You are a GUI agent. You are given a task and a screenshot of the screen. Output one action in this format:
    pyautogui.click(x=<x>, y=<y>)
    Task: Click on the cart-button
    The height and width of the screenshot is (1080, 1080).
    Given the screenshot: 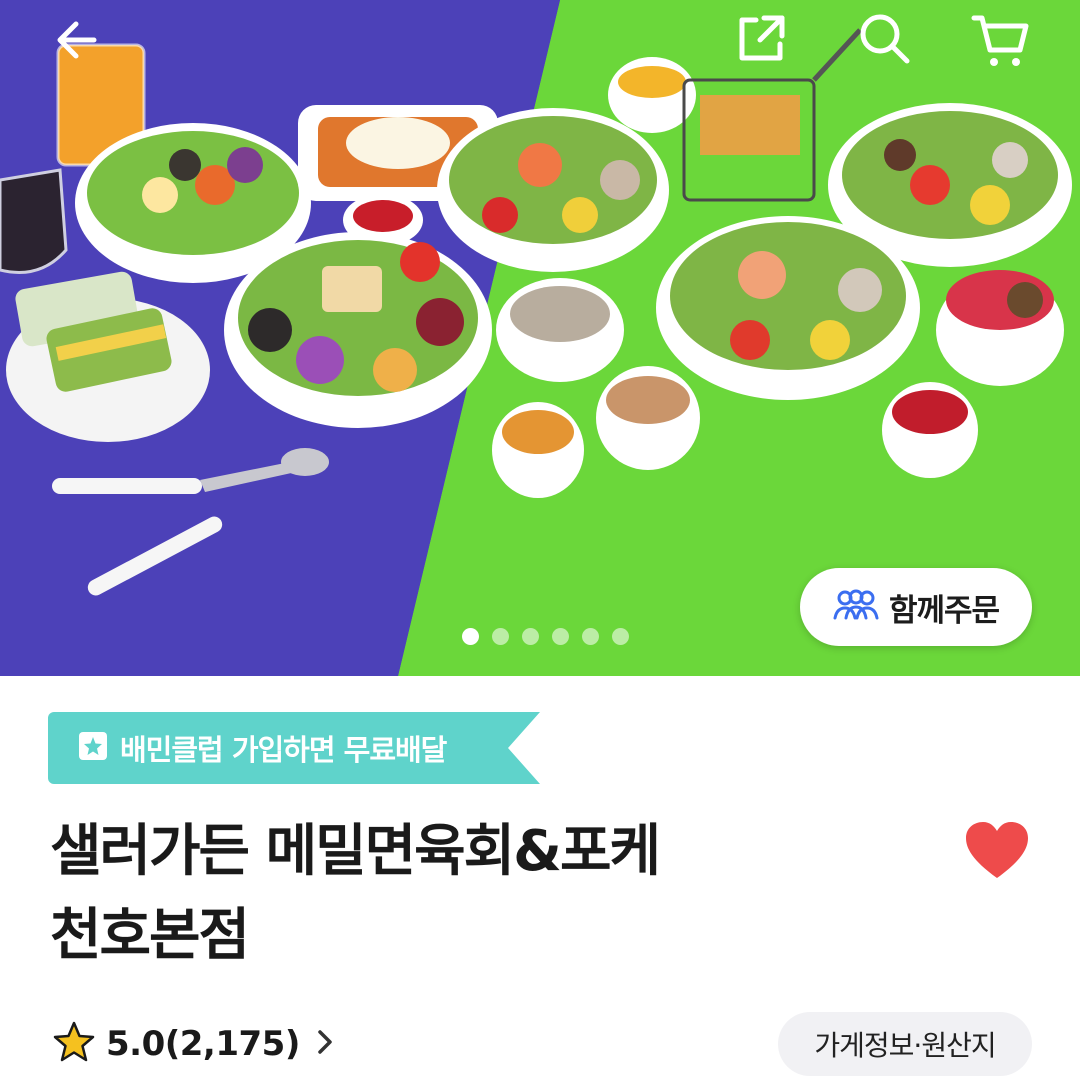 What is the action you would take?
    pyautogui.click(x=1000, y=40)
    